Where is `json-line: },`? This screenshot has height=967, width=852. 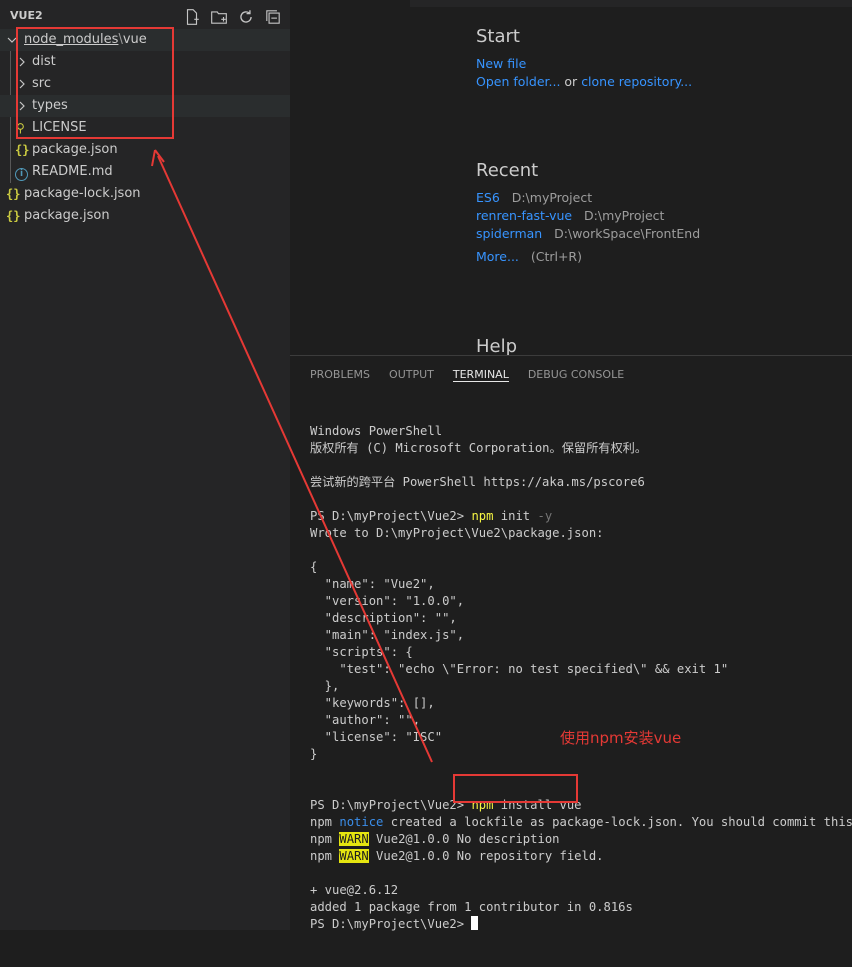
json-line: }, is located at coordinates (325, 686).